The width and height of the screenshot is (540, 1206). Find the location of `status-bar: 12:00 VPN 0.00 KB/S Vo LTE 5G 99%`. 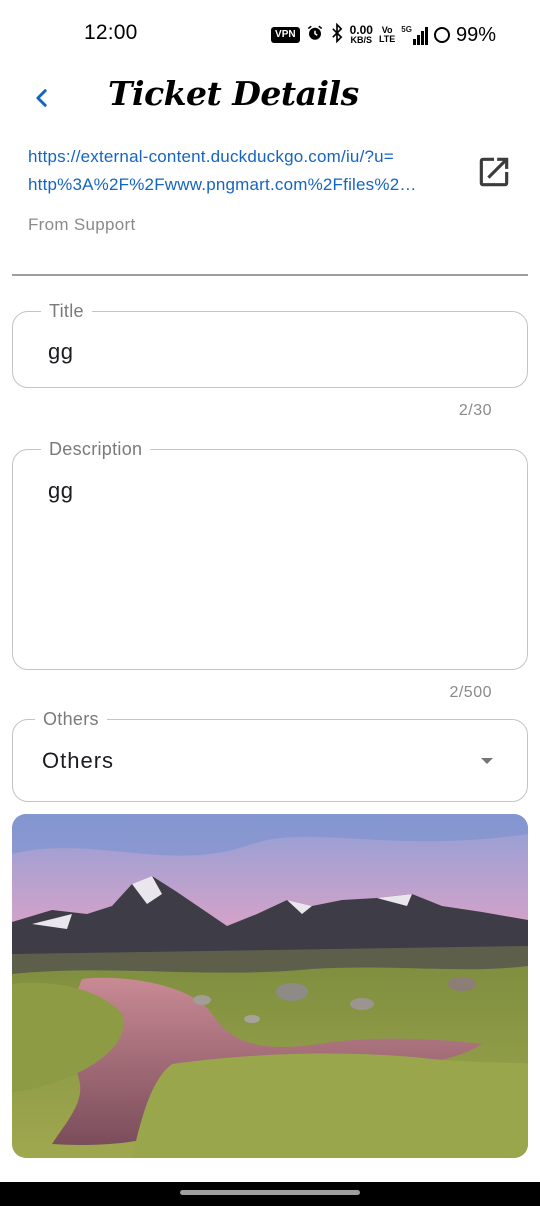

status-bar: 12:00 VPN 0.00 KB/S Vo LTE 5G 99% is located at coordinates (270, 34).